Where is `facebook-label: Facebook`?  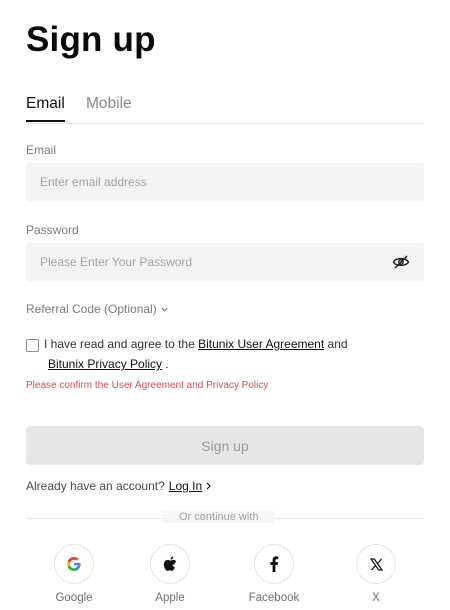 facebook-label: Facebook is located at coordinates (274, 598).